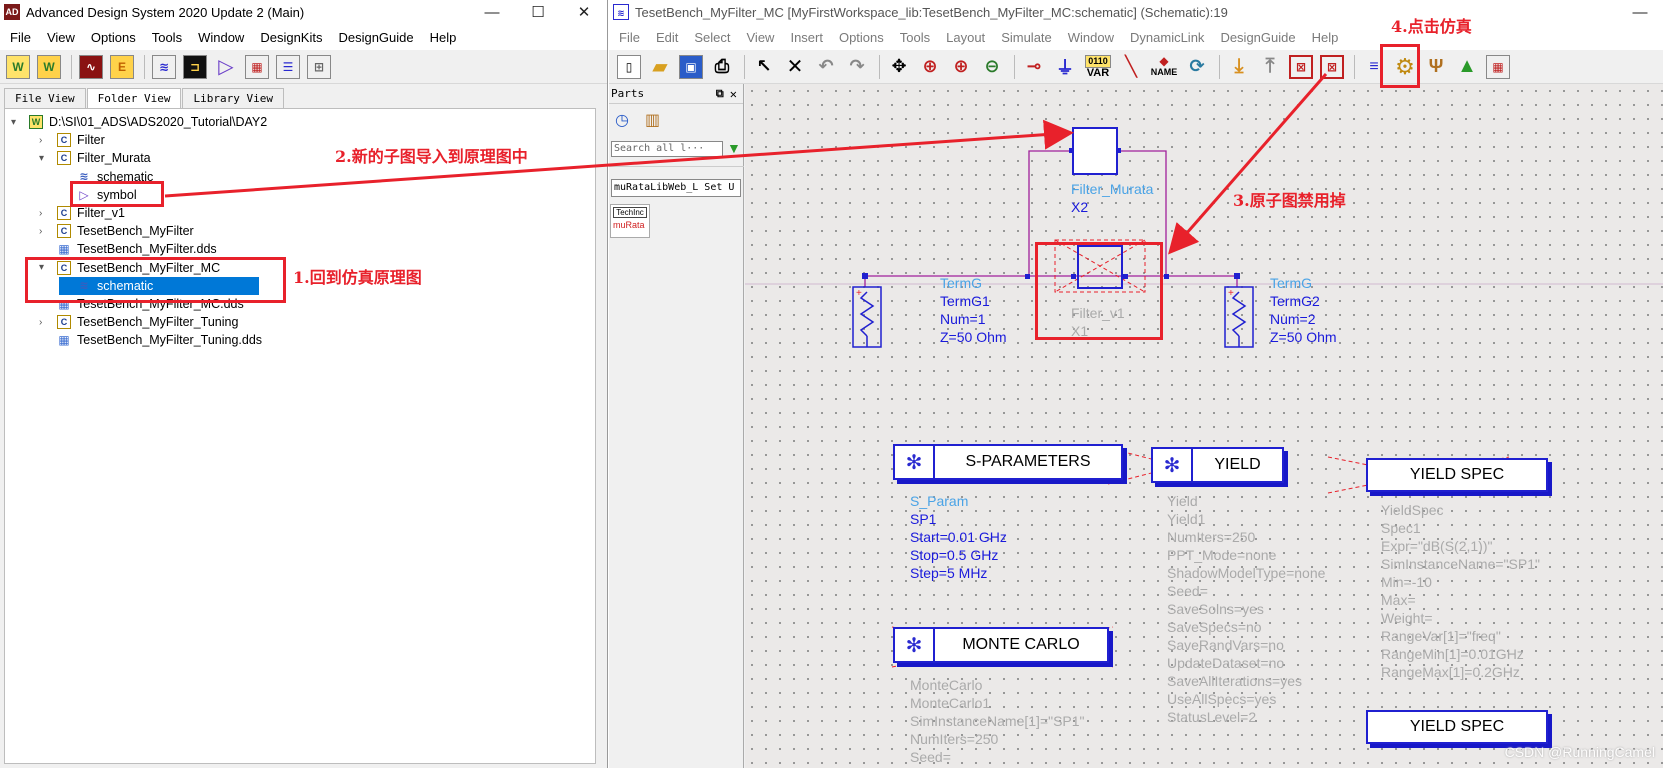 The height and width of the screenshot is (768, 1663). What do you see at coordinates (667, 37) in the screenshot?
I see `schematic-menu-edit: Edit` at bounding box center [667, 37].